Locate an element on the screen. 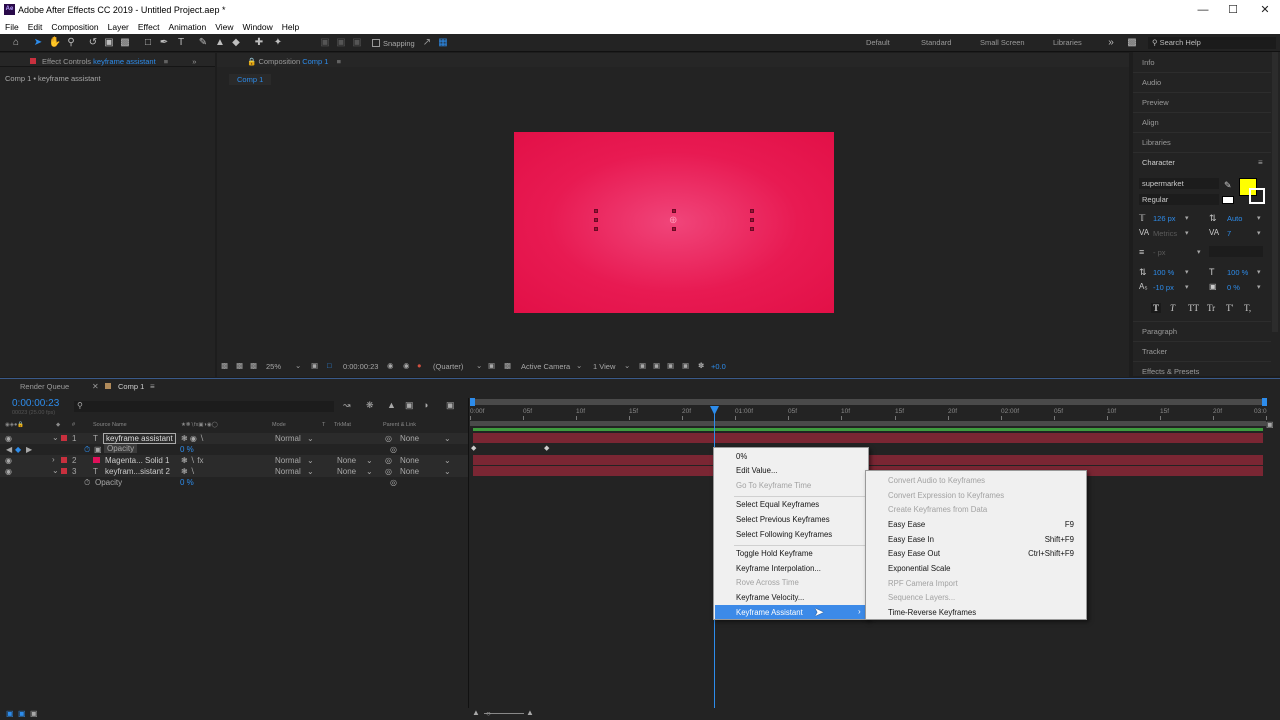 This screenshot has width=1280, height=720. workspace-small-screen: Small Screen is located at coordinates (1002, 42).